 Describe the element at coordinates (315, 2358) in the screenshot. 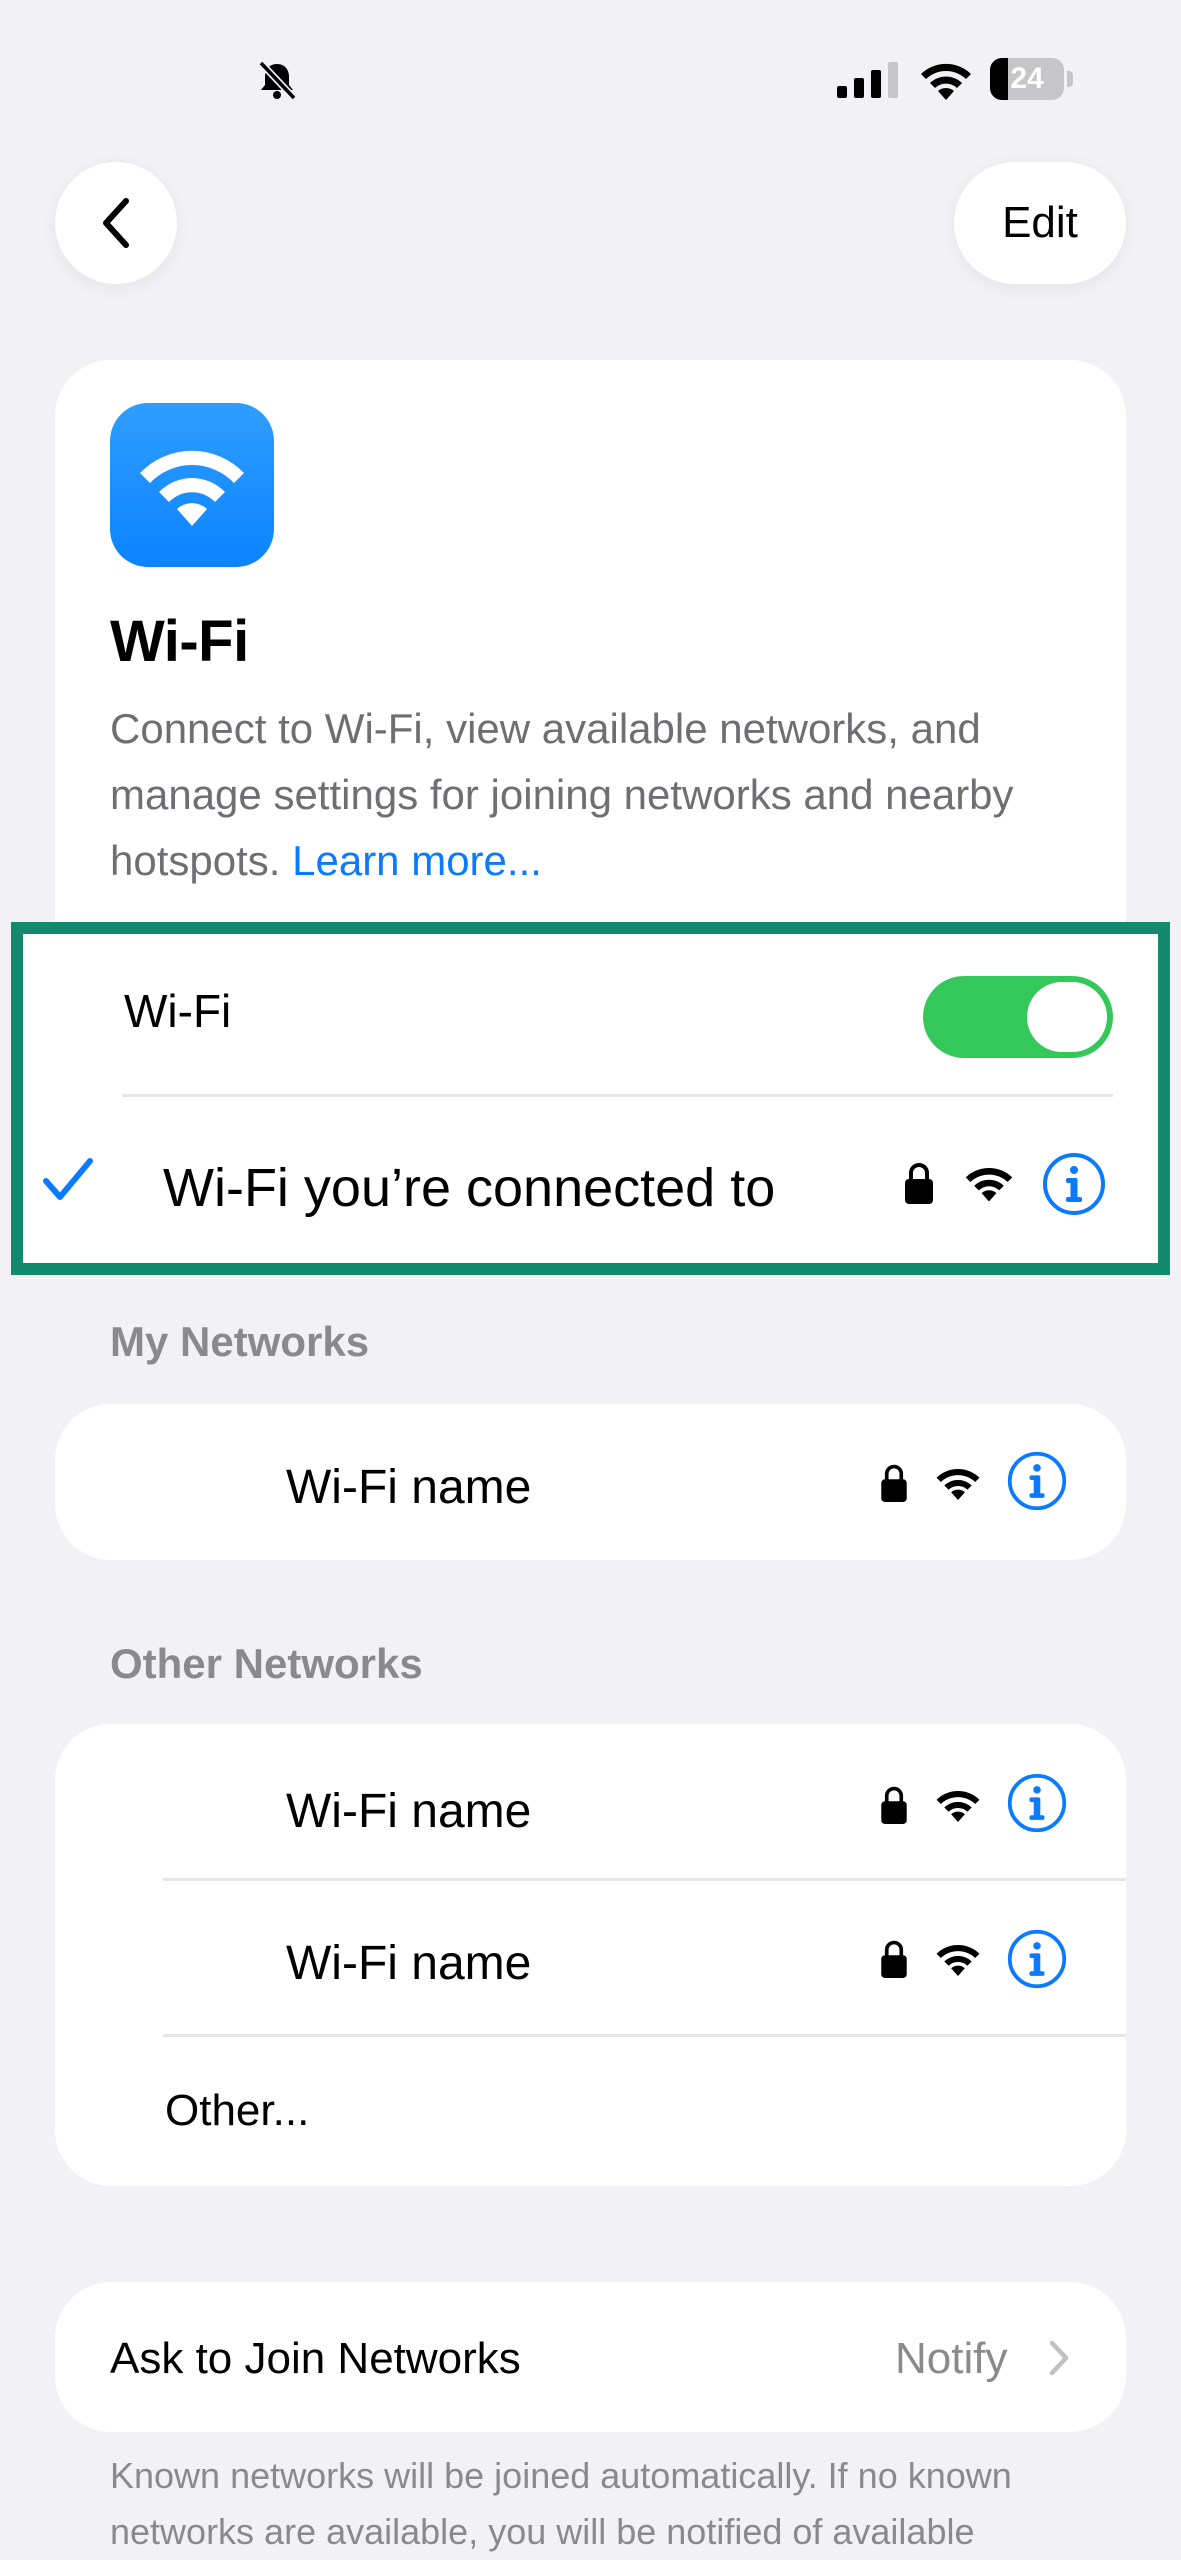

I see `ask-to-join-label: Ask to Join Networks` at that location.